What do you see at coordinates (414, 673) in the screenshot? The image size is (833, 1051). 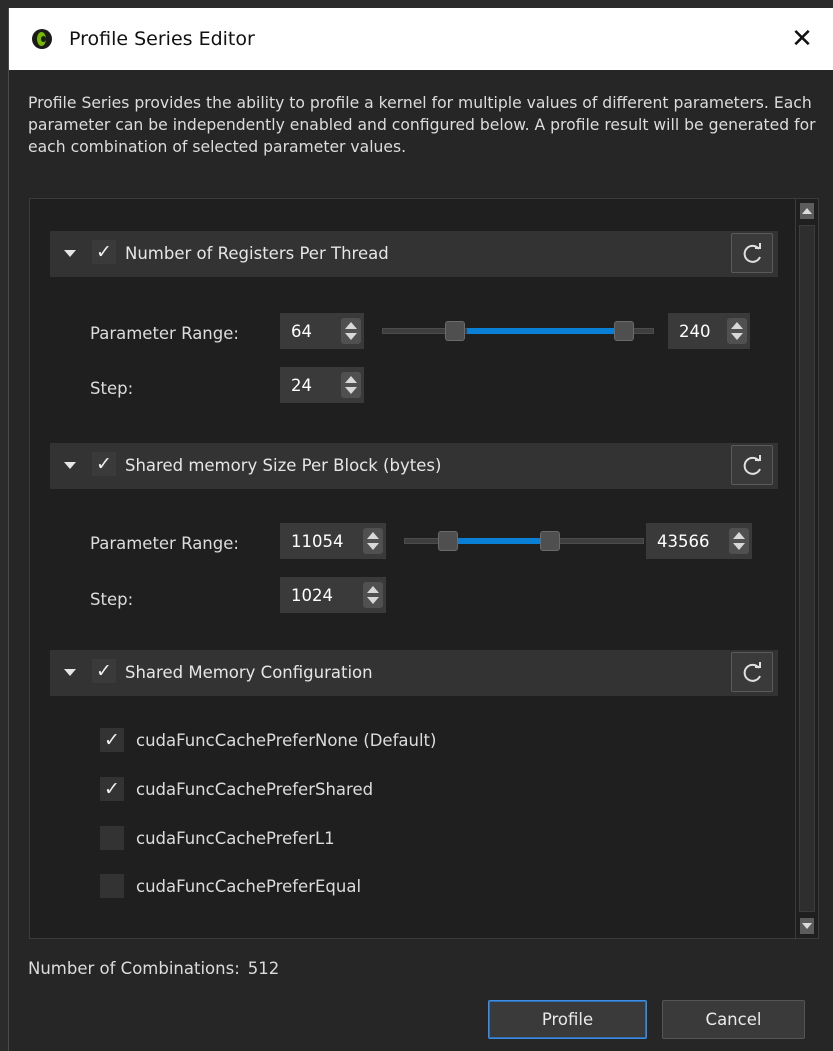 I see `section-header-shared-config: ✓ Shared Memory Configuration` at bounding box center [414, 673].